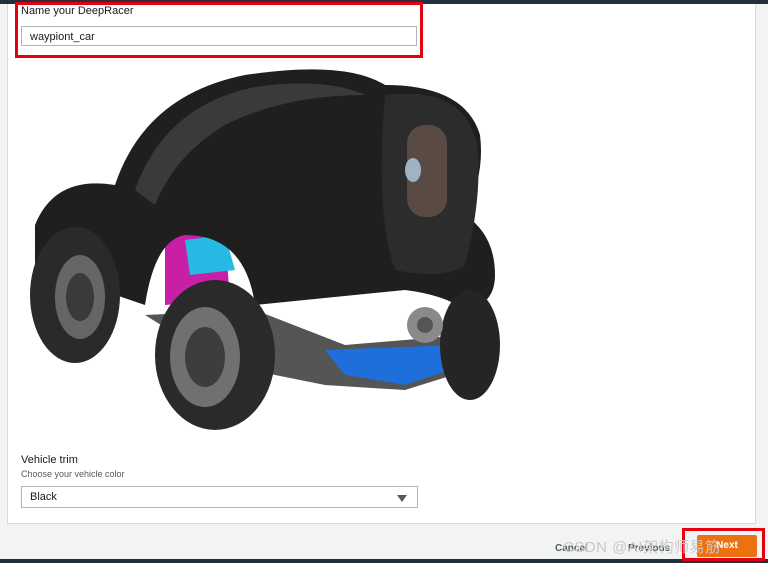 The width and height of the screenshot is (768, 563). I want to click on caret-down-icon, so click(402, 498).